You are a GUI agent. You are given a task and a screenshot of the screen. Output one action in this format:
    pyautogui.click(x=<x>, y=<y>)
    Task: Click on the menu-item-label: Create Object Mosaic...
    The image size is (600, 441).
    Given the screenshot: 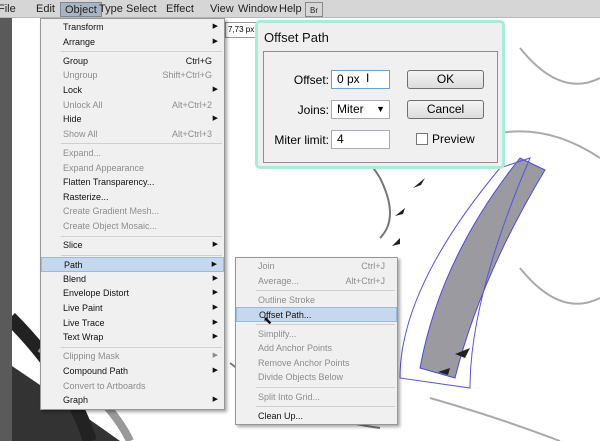 What is the action you would take?
    pyautogui.click(x=110, y=225)
    